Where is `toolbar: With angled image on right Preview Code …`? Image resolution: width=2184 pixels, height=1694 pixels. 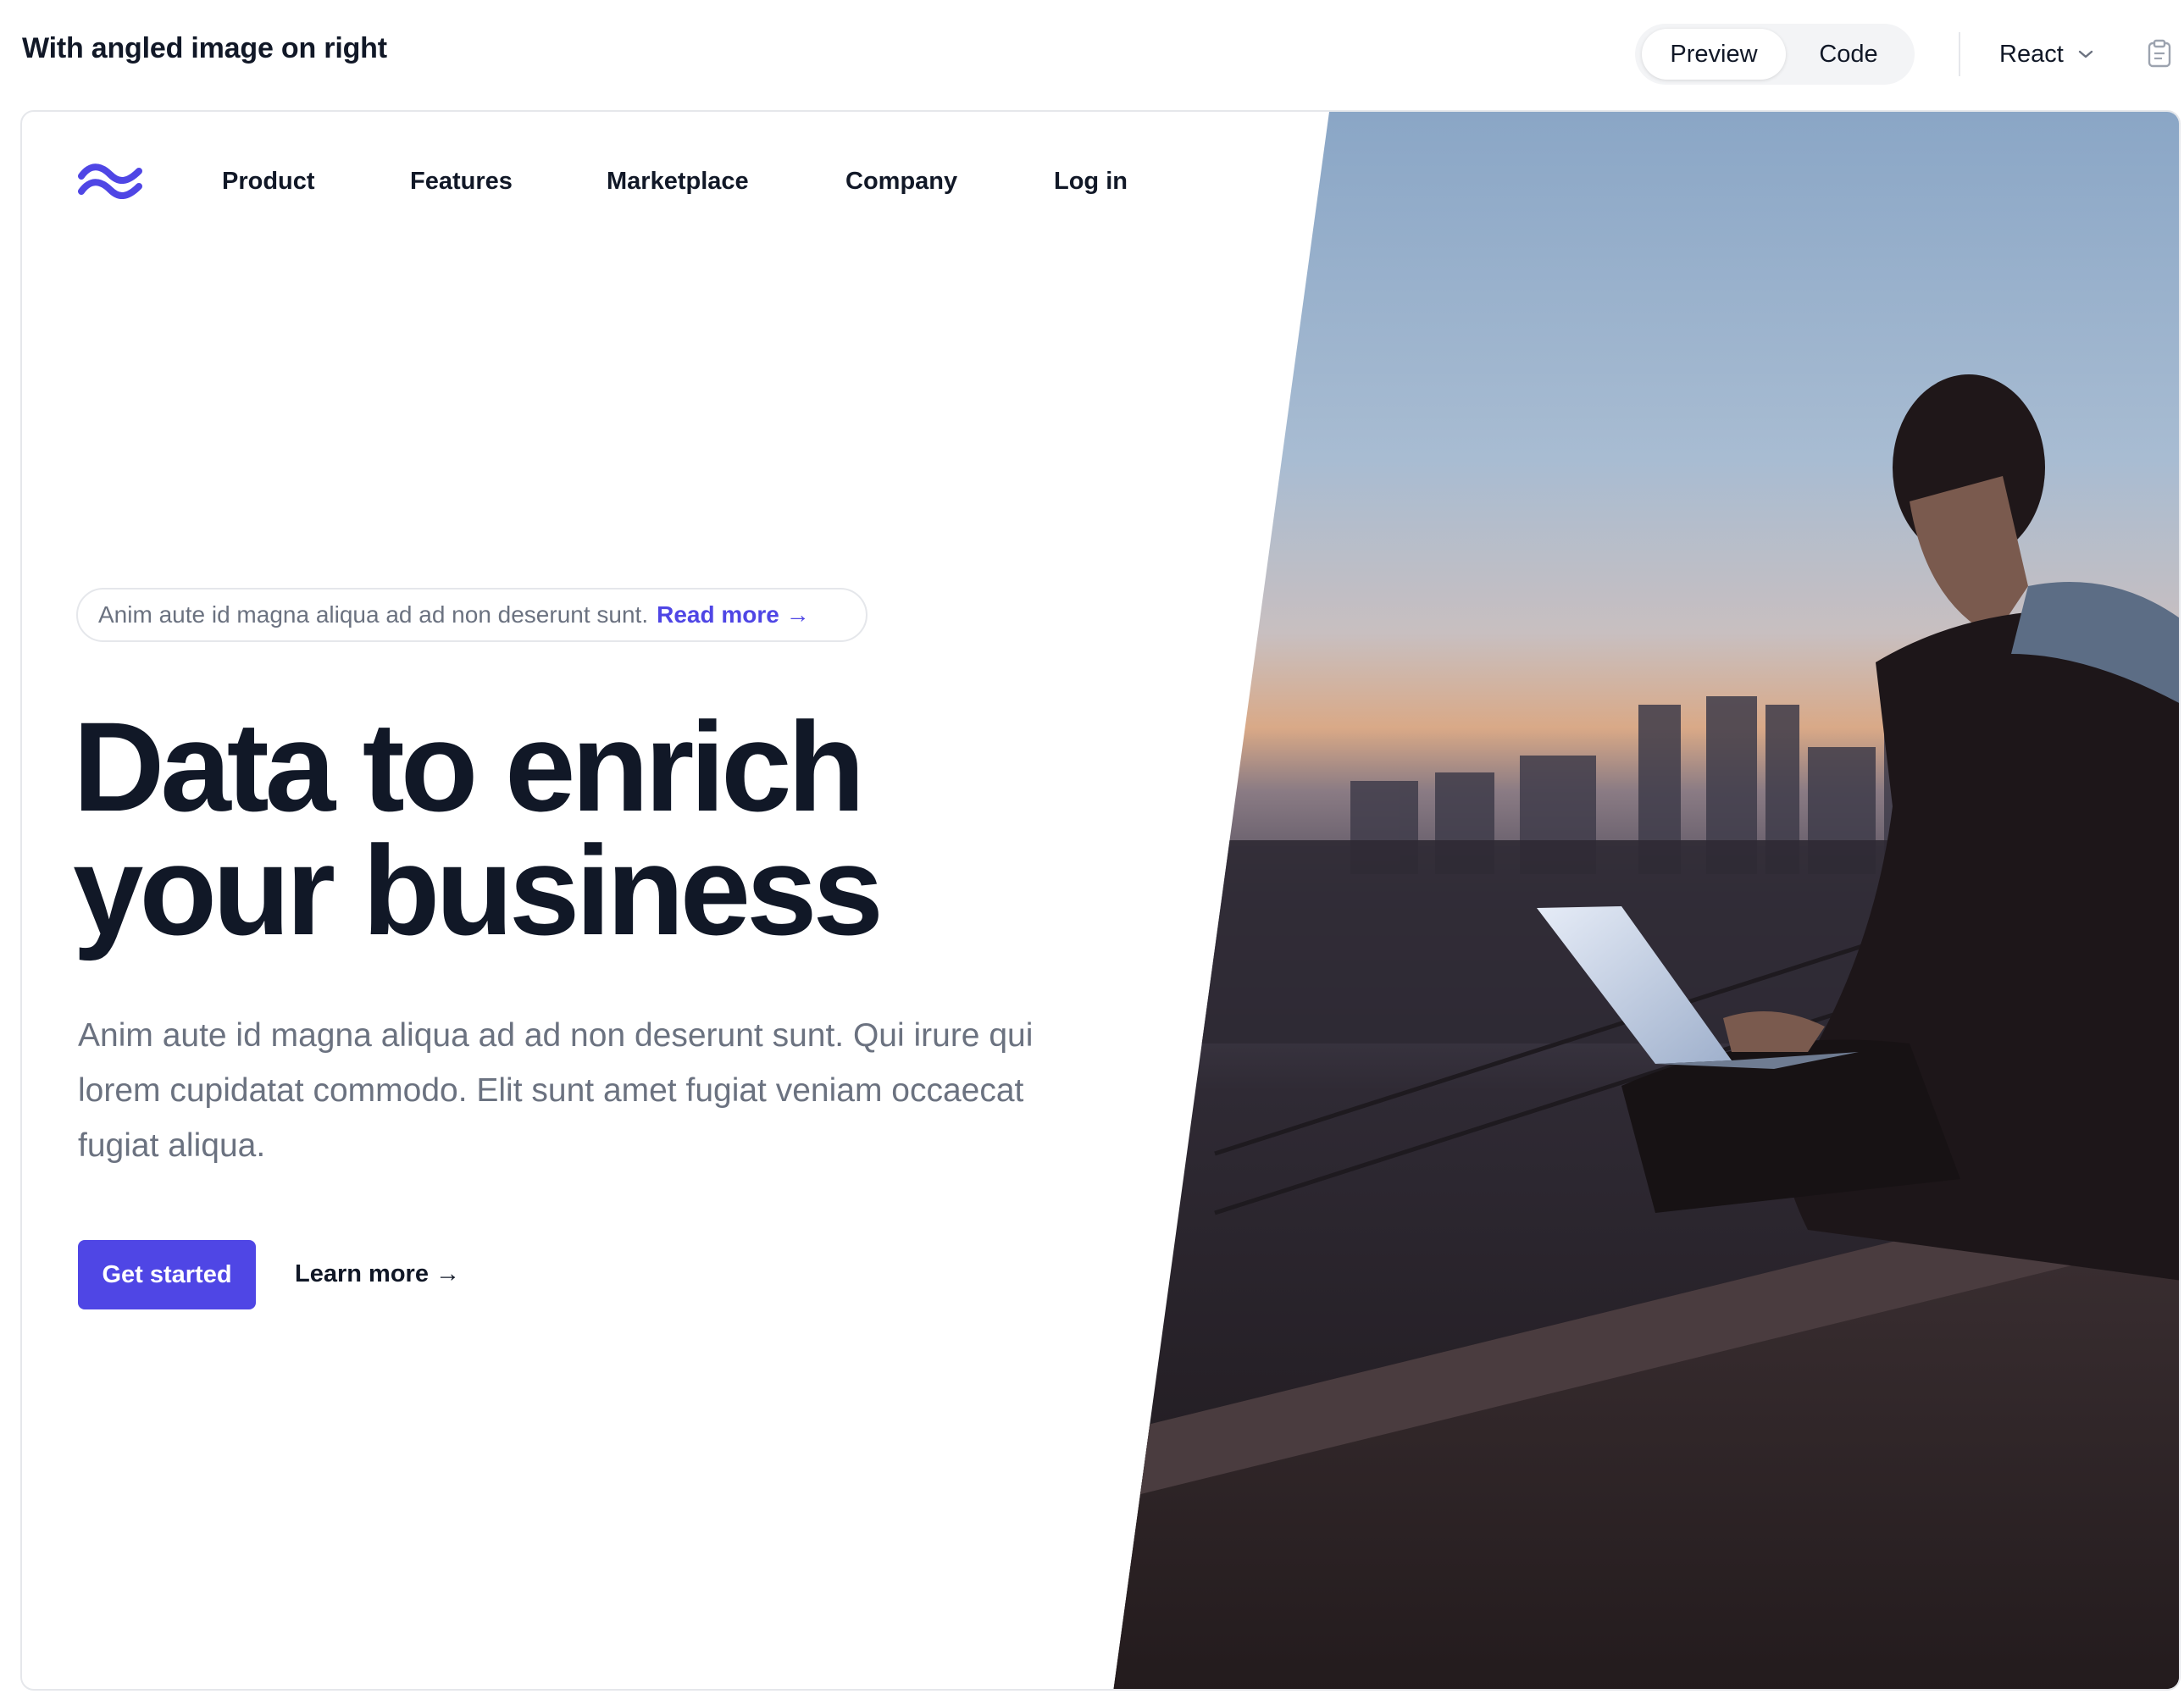
toolbar: With angled image on right Preview Code … is located at coordinates (1092, 55).